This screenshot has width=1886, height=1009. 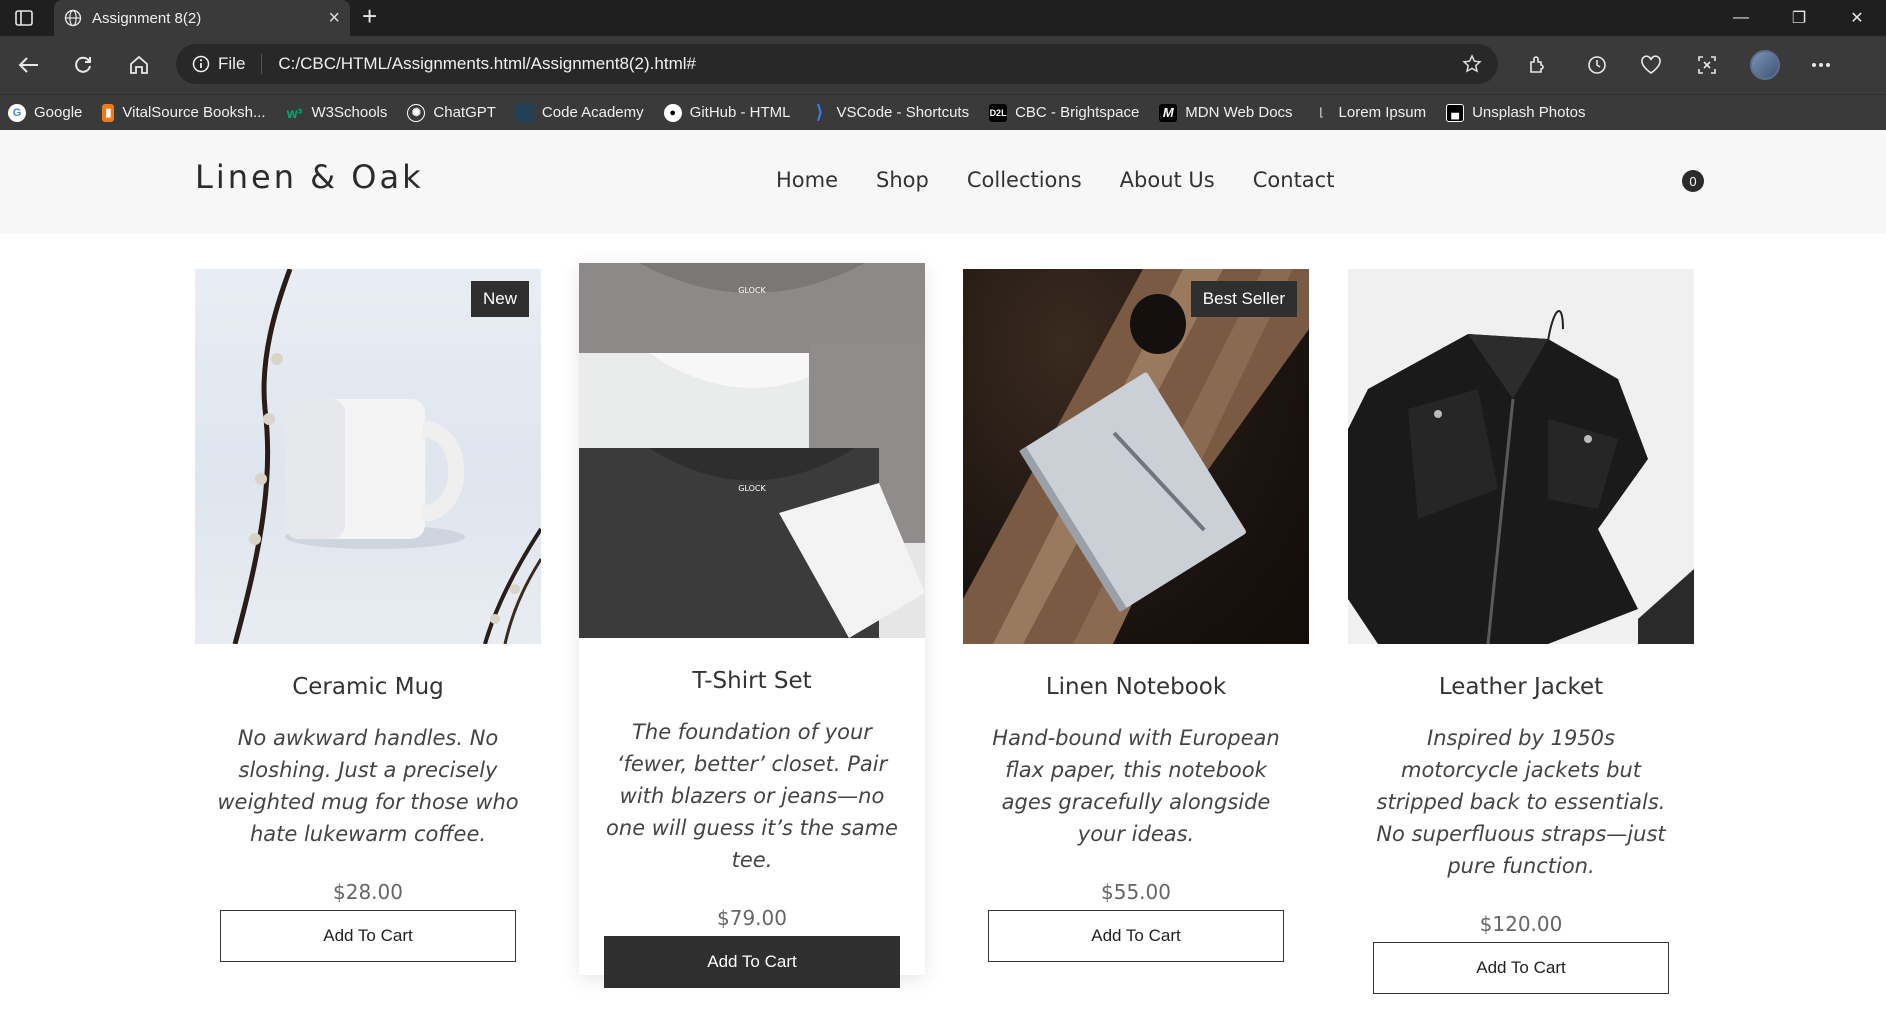 What do you see at coordinates (1024, 180) in the screenshot?
I see `nav-collections: Collections` at bounding box center [1024, 180].